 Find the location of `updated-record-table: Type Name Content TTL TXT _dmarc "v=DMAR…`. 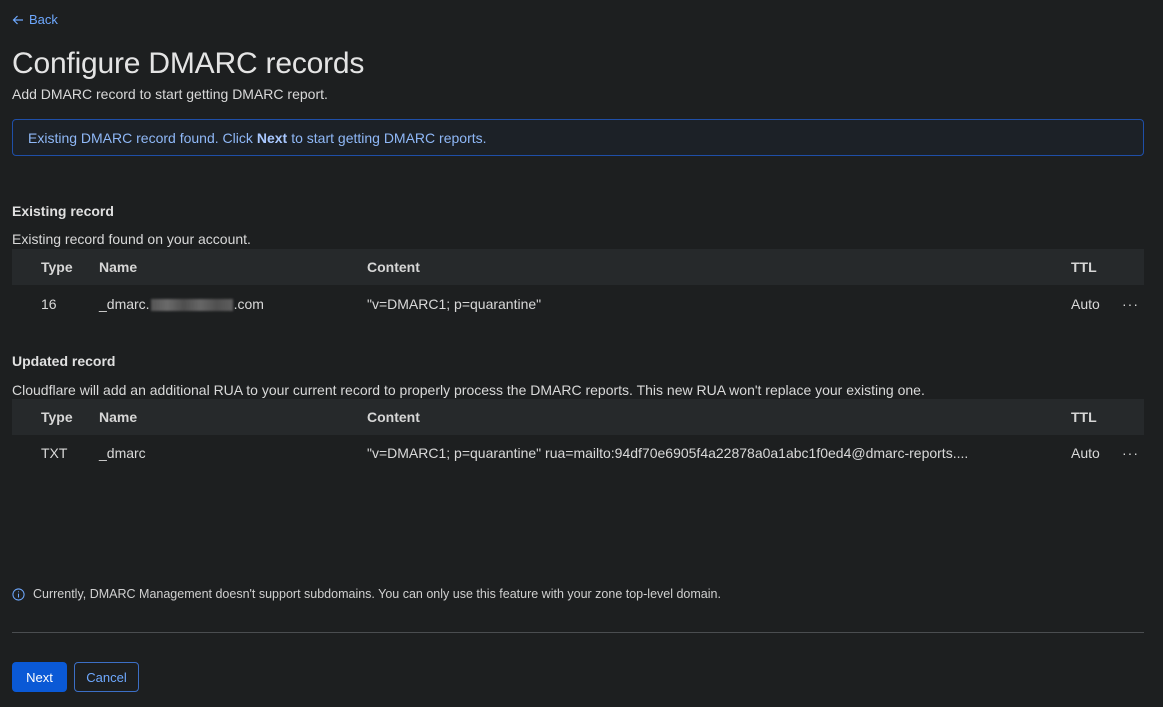

updated-record-table: Type Name Content TTL TXT _dmarc "v=DMAR… is located at coordinates (578, 435).